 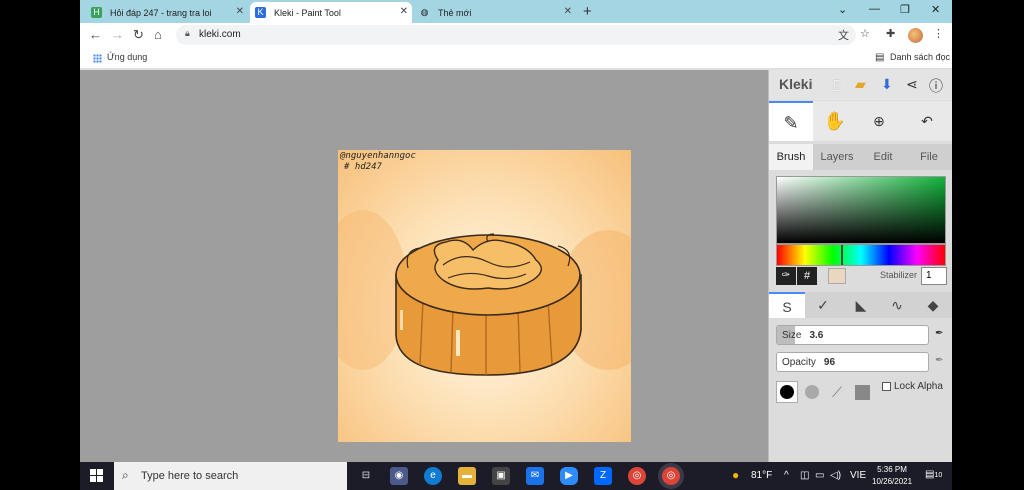 What do you see at coordinates (862, 392) in the screenshot?
I see `square-tip-button` at bounding box center [862, 392].